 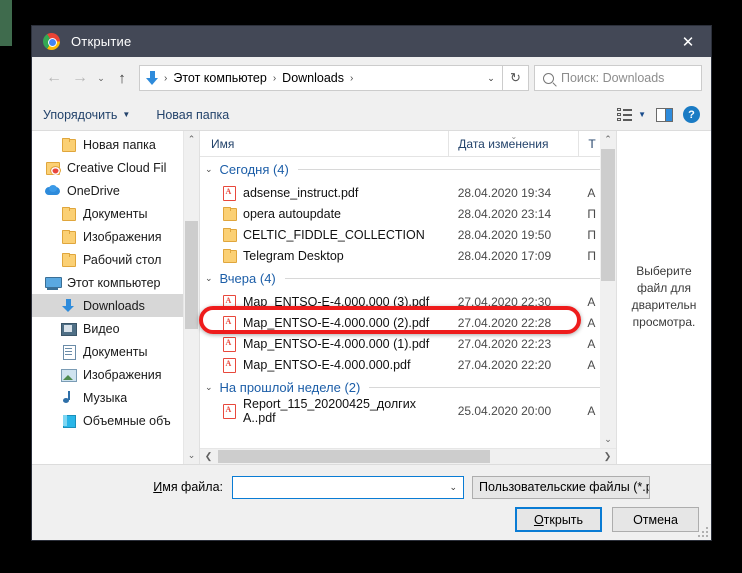 I want to click on sidebar-scrollbar: ⌃ ⌄, so click(x=191, y=297).